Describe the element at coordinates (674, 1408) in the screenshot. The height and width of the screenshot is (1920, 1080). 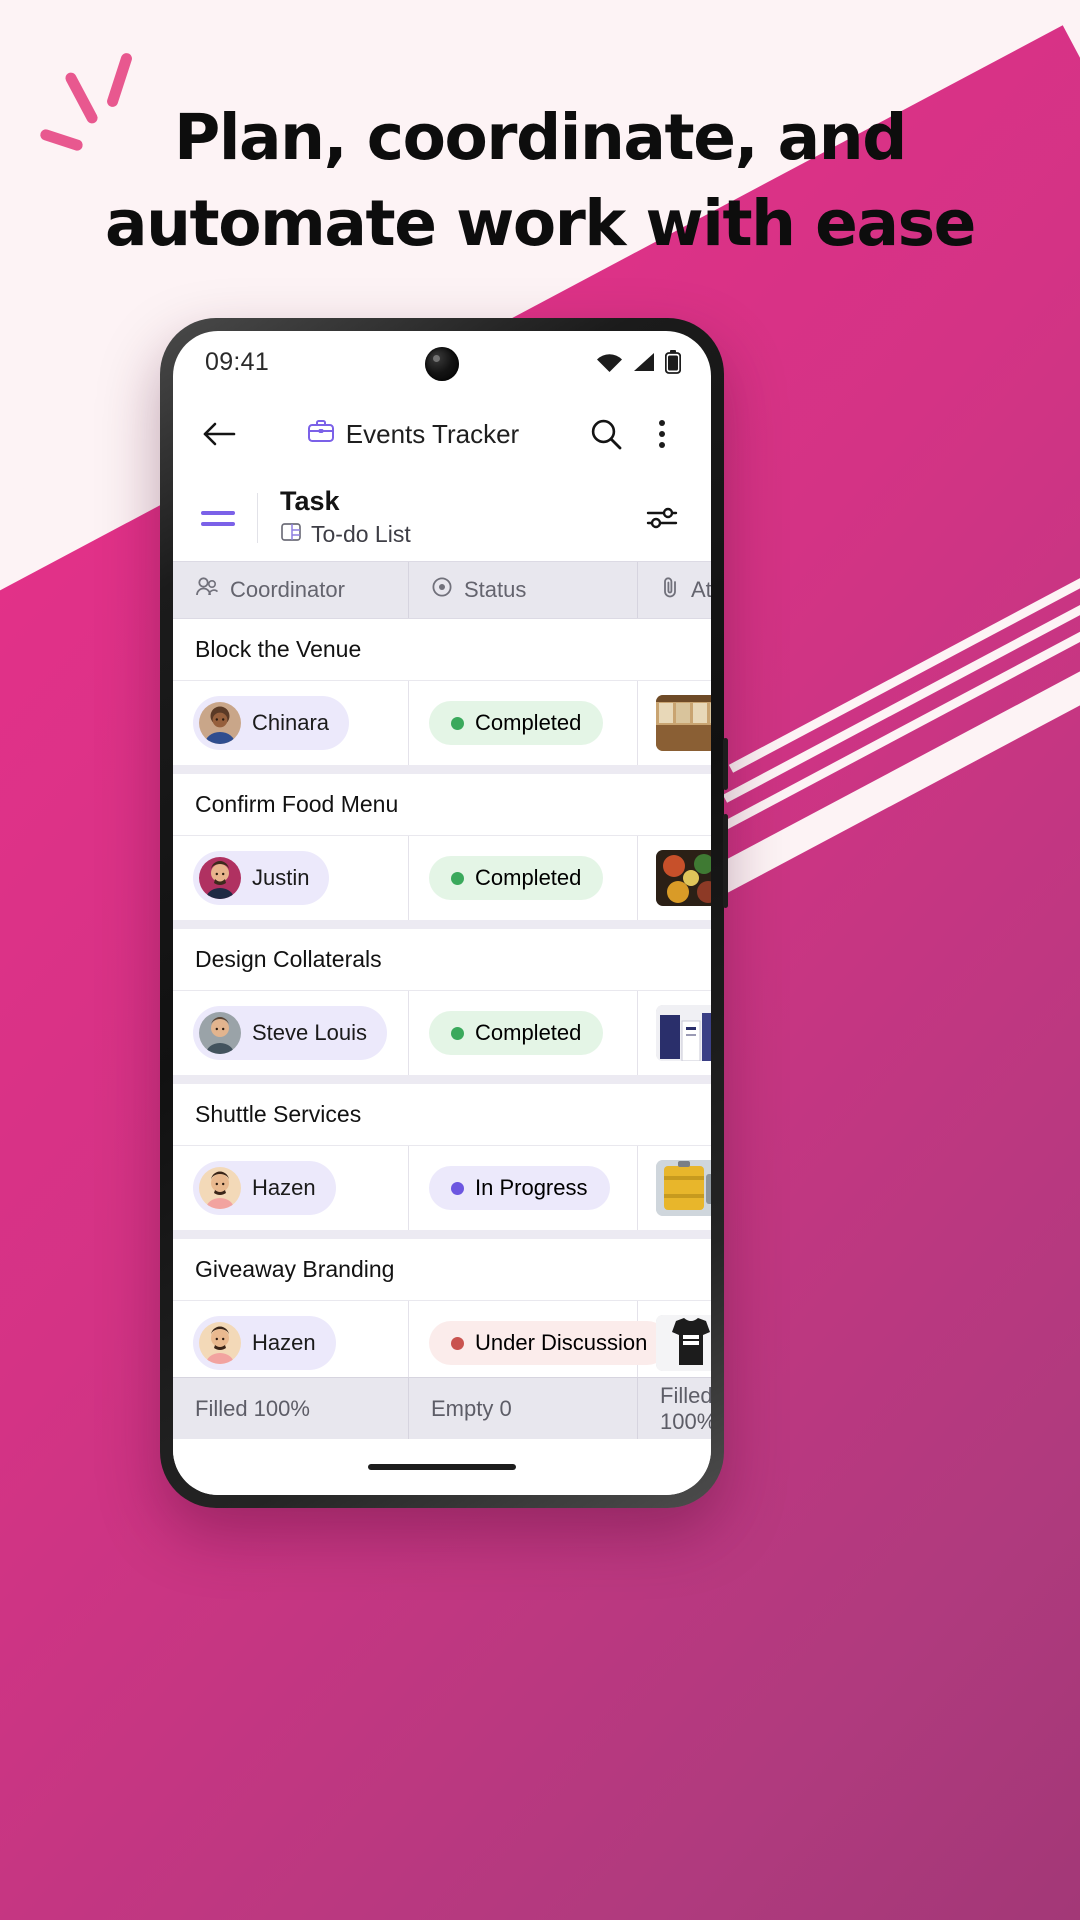
I see `summary-attachment: Filled 100%` at that location.